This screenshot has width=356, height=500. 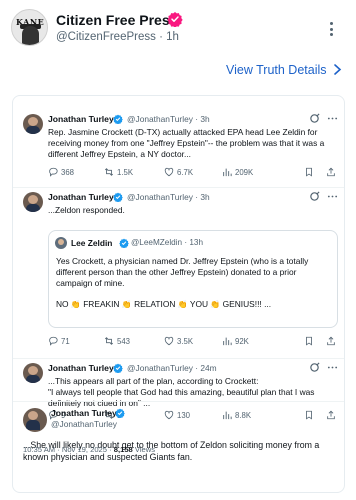 I want to click on tweet-actions: 368 1.5K 6.7K 209K, so click(x=193, y=173).